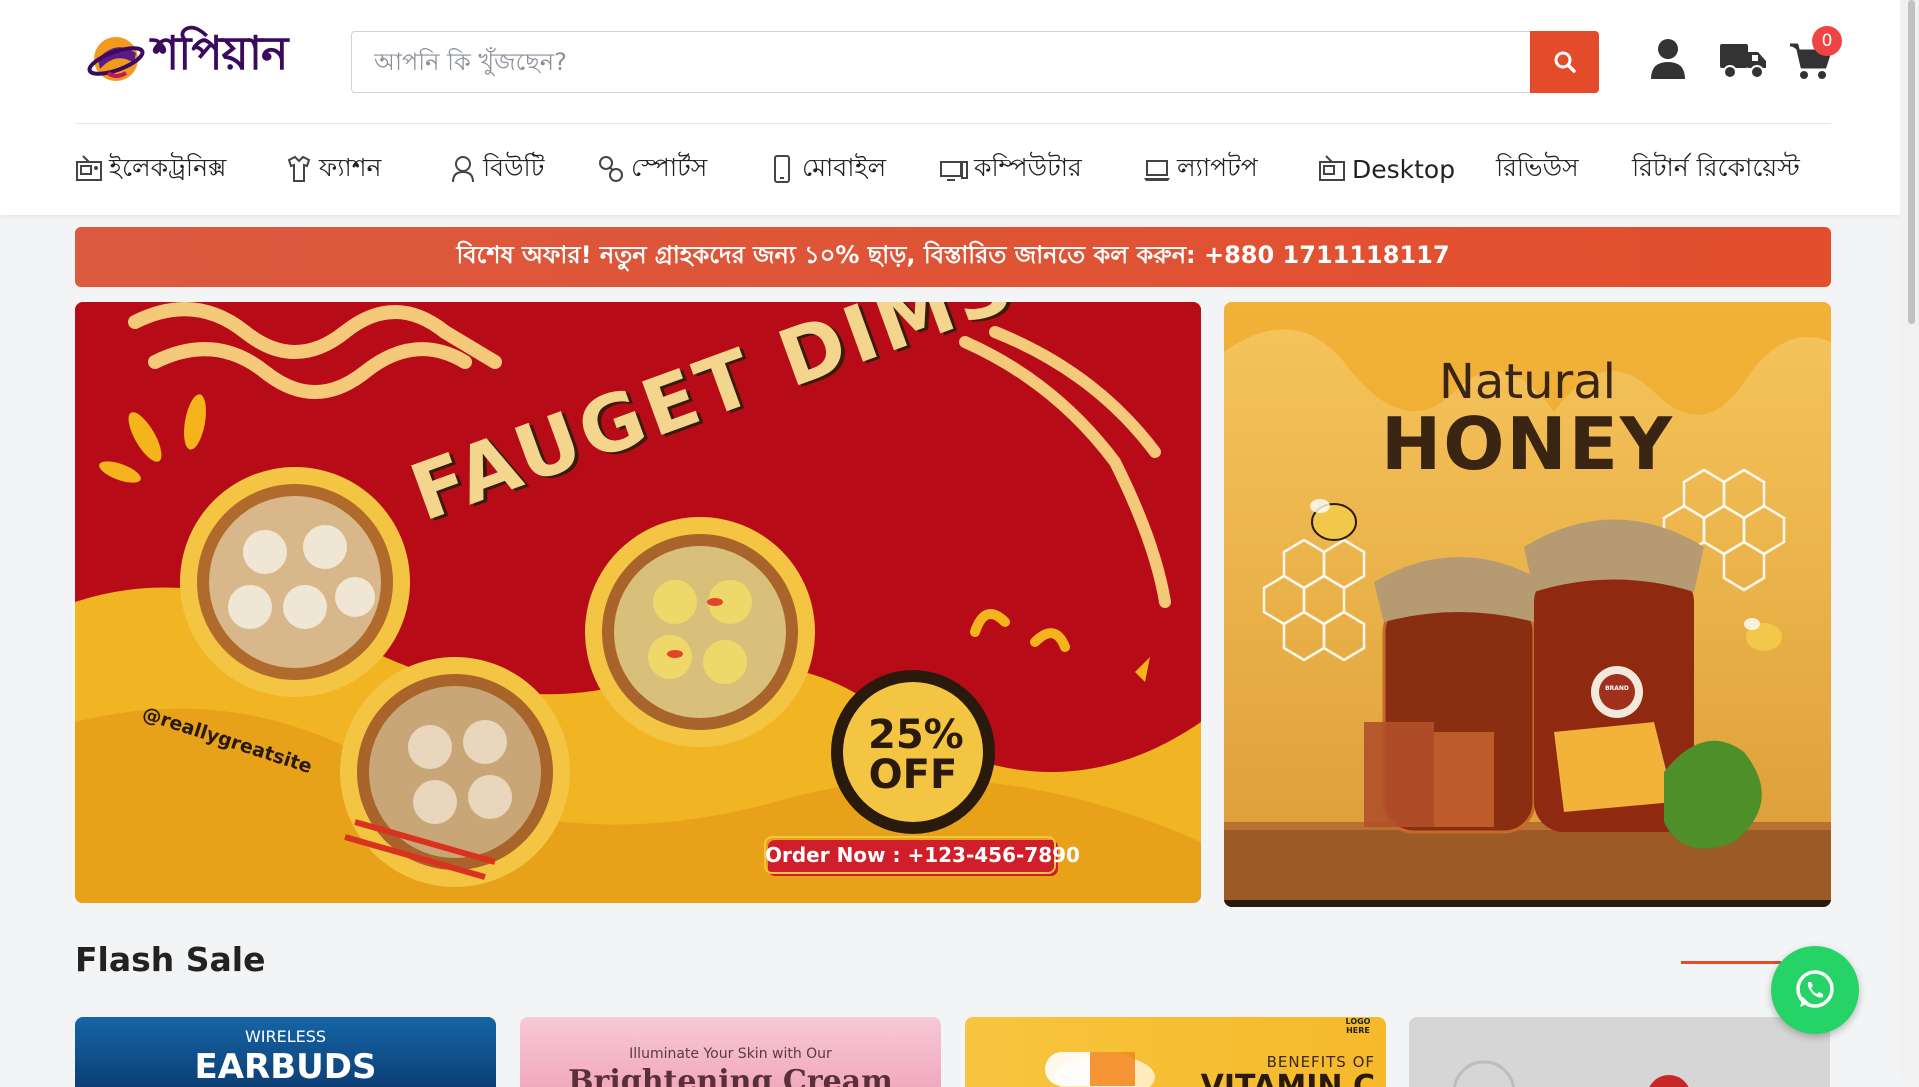  I want to click on card-main-text: EARBUDS, so click(285, 1067).